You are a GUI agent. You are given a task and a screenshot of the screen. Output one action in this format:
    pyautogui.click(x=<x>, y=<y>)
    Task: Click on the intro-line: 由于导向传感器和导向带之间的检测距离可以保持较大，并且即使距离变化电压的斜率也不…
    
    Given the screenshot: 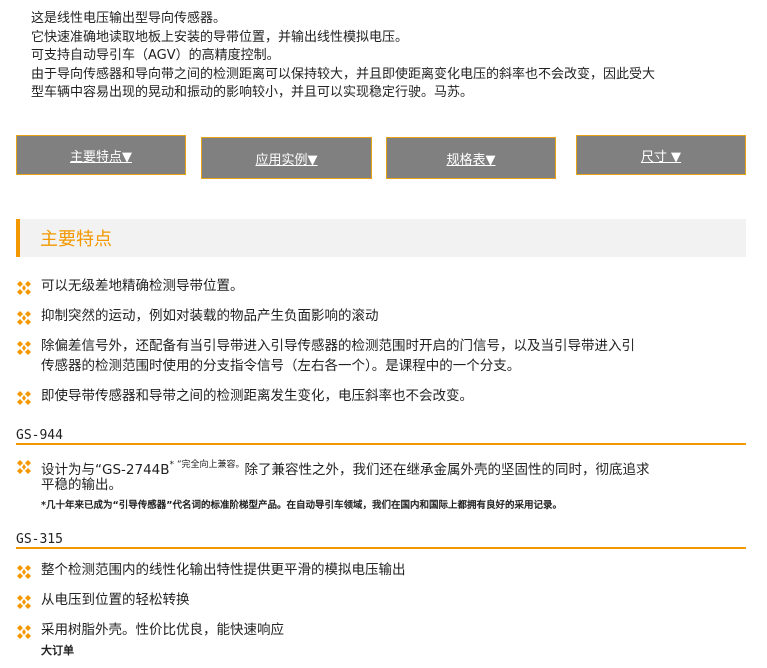 What is the action you would take?
    pyautogui.click(x=343, y=74)
    